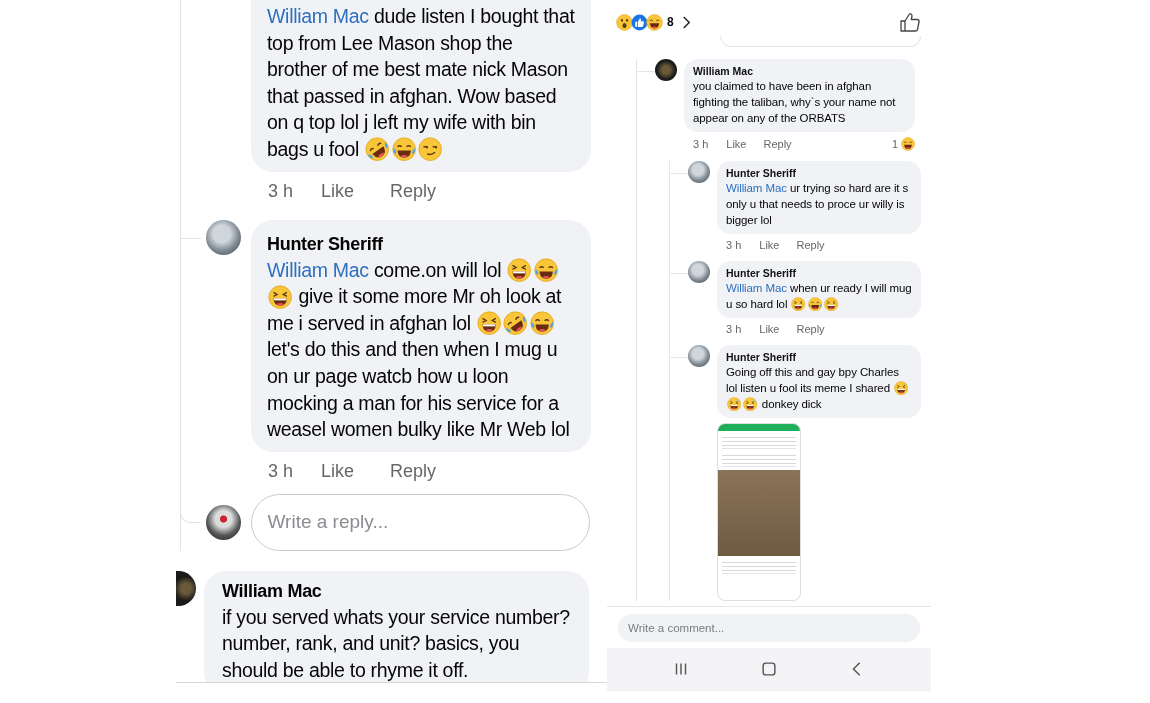  What do you see at coordinates (819, 296) in the screenshot?
I see `comment-text: William Mac when ur ready I will mug u so hard lol` at bounding box center [819, 296].